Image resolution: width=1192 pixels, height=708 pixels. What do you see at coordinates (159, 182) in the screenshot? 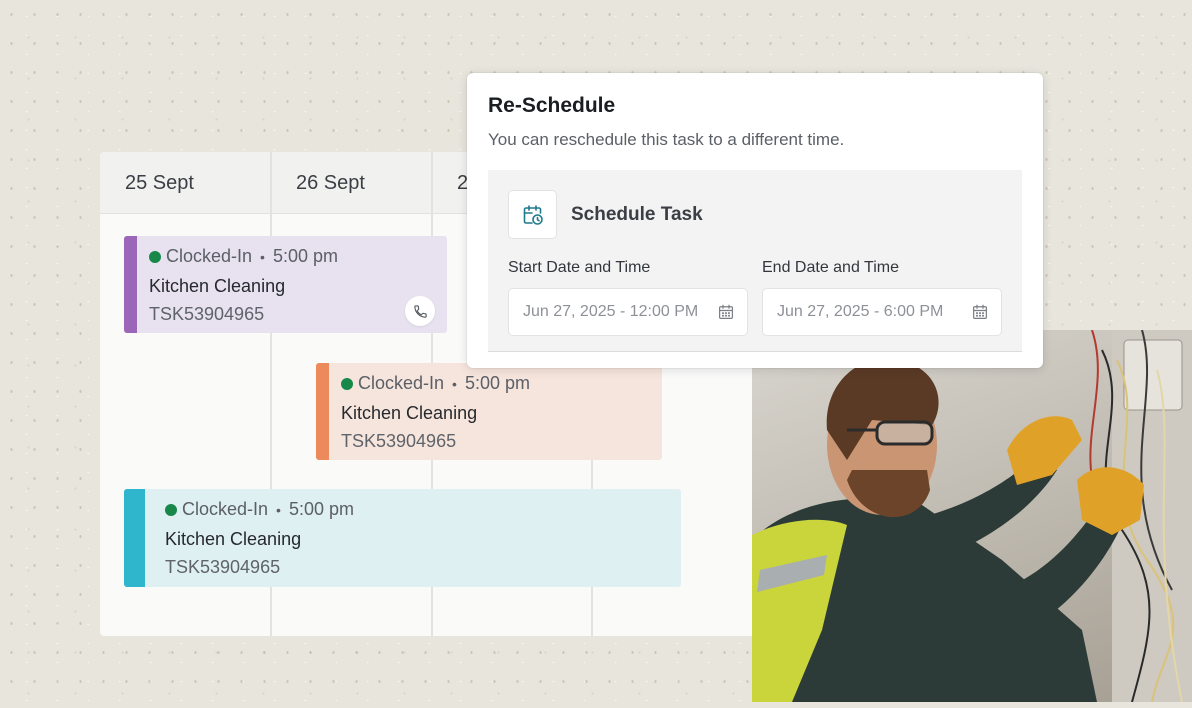
I see `day-header-25: 25 Sept` at bounding box center [159, 182].